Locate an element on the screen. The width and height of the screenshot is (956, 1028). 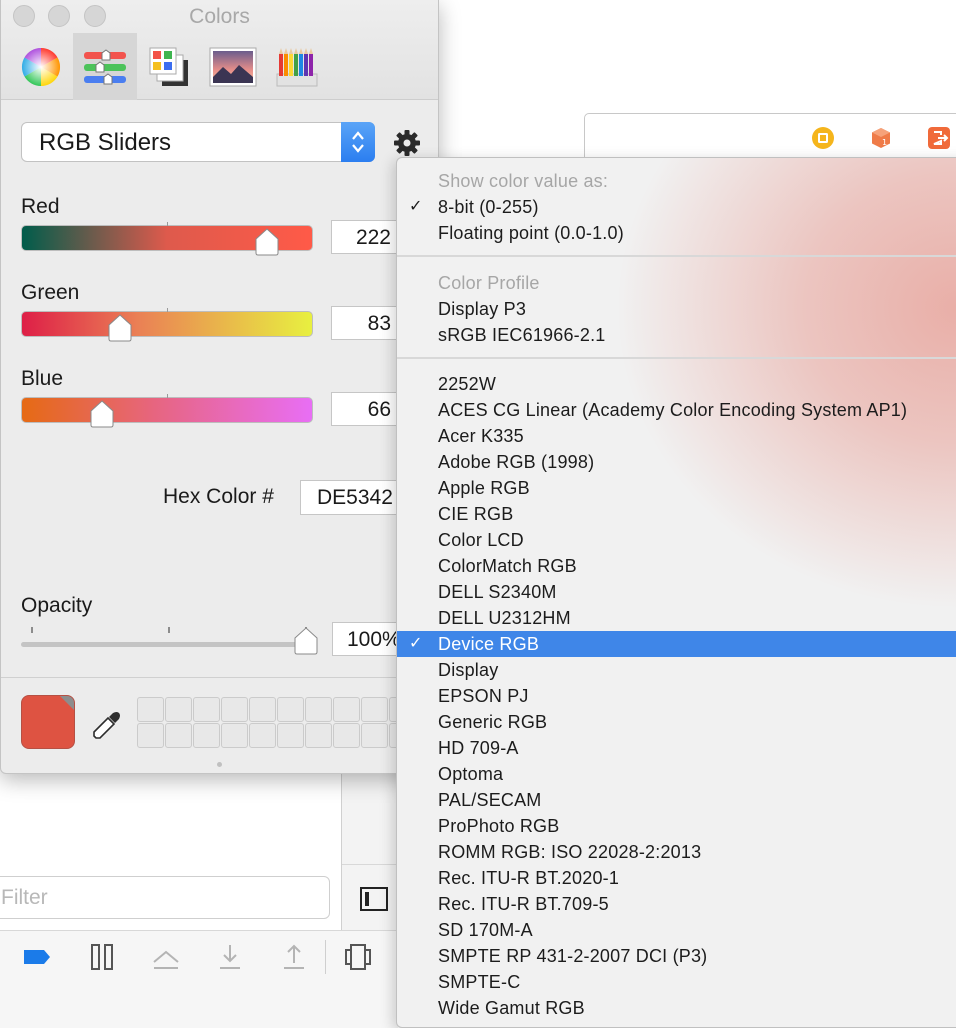
slider-mode-dropdown: RGB Sliders is located at coordinates (198, 142).